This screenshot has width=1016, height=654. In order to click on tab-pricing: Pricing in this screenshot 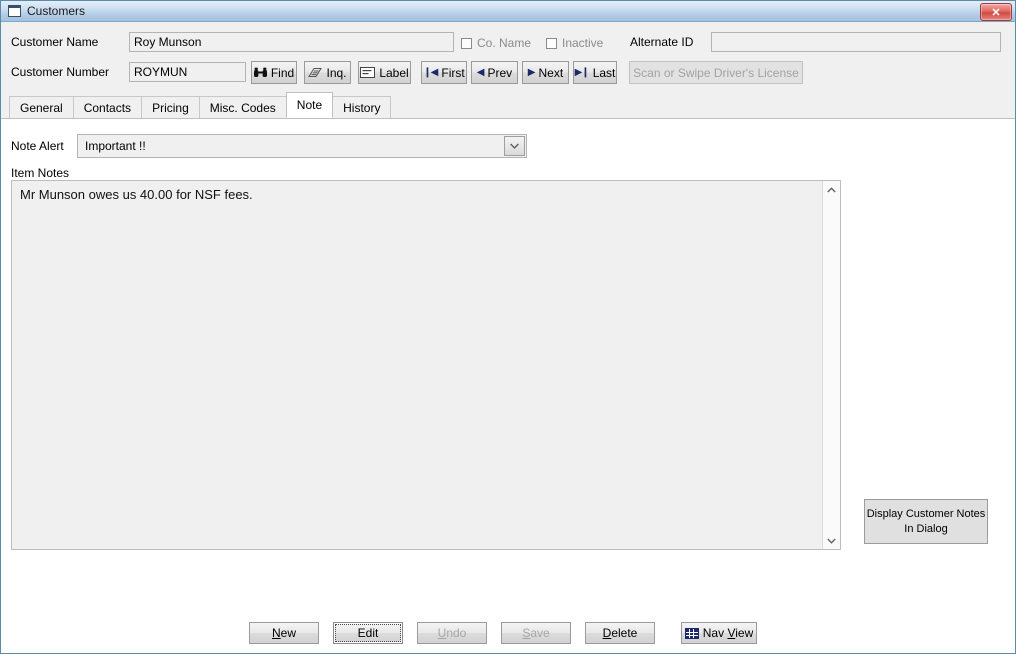, I will do `click(170, 107)`.